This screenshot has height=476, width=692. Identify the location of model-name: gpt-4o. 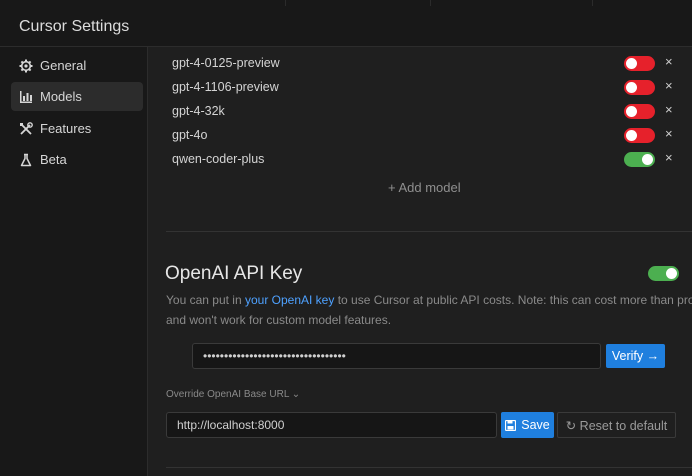
(190, 135).